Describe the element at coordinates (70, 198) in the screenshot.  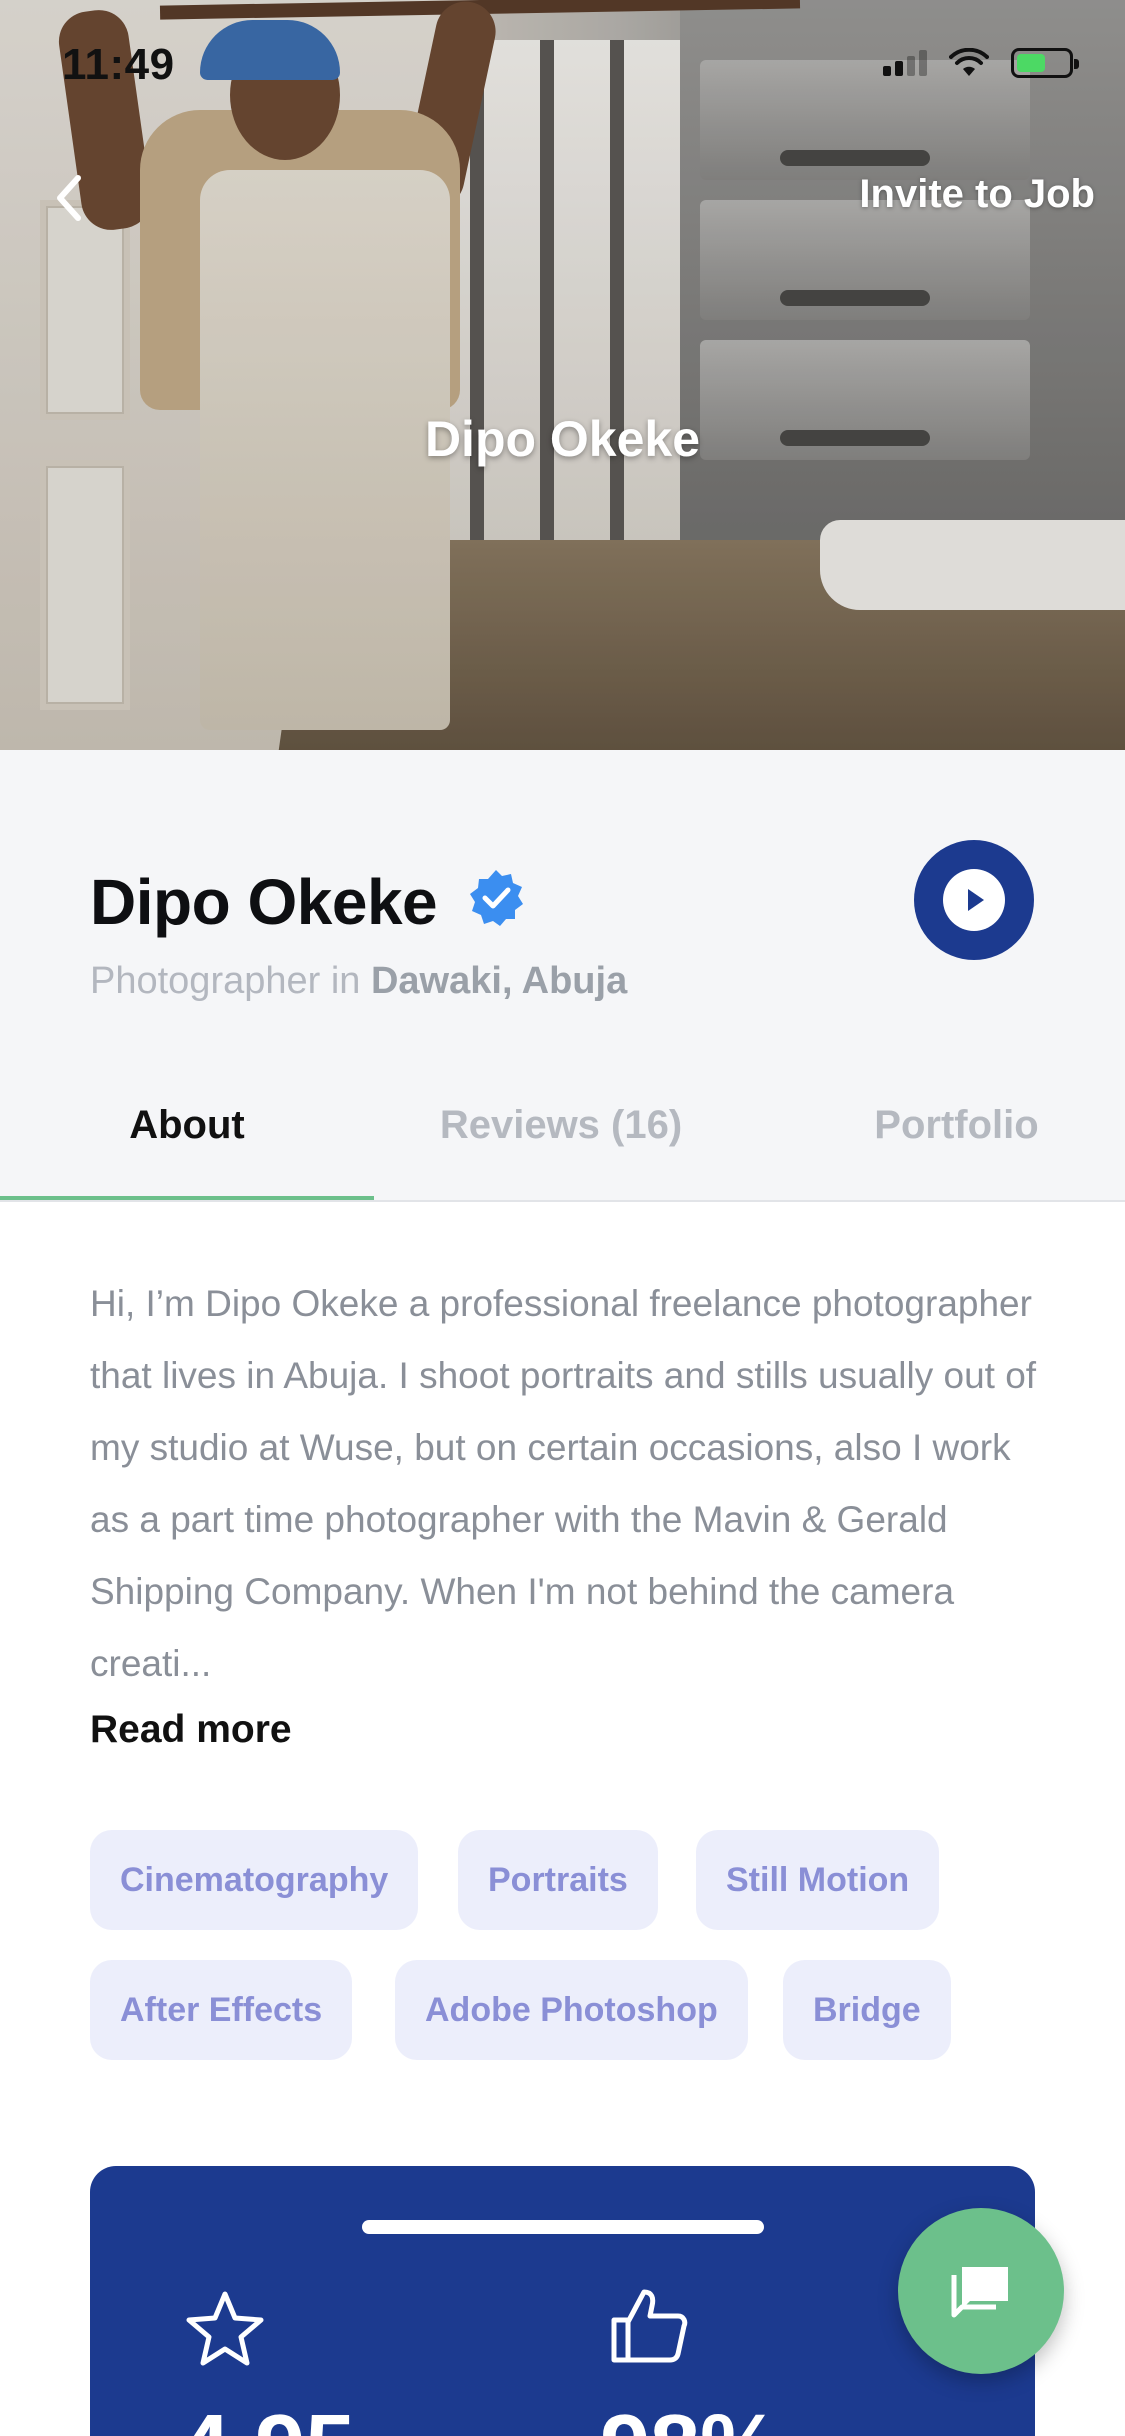
I see `back-chevron-icon` at that location.